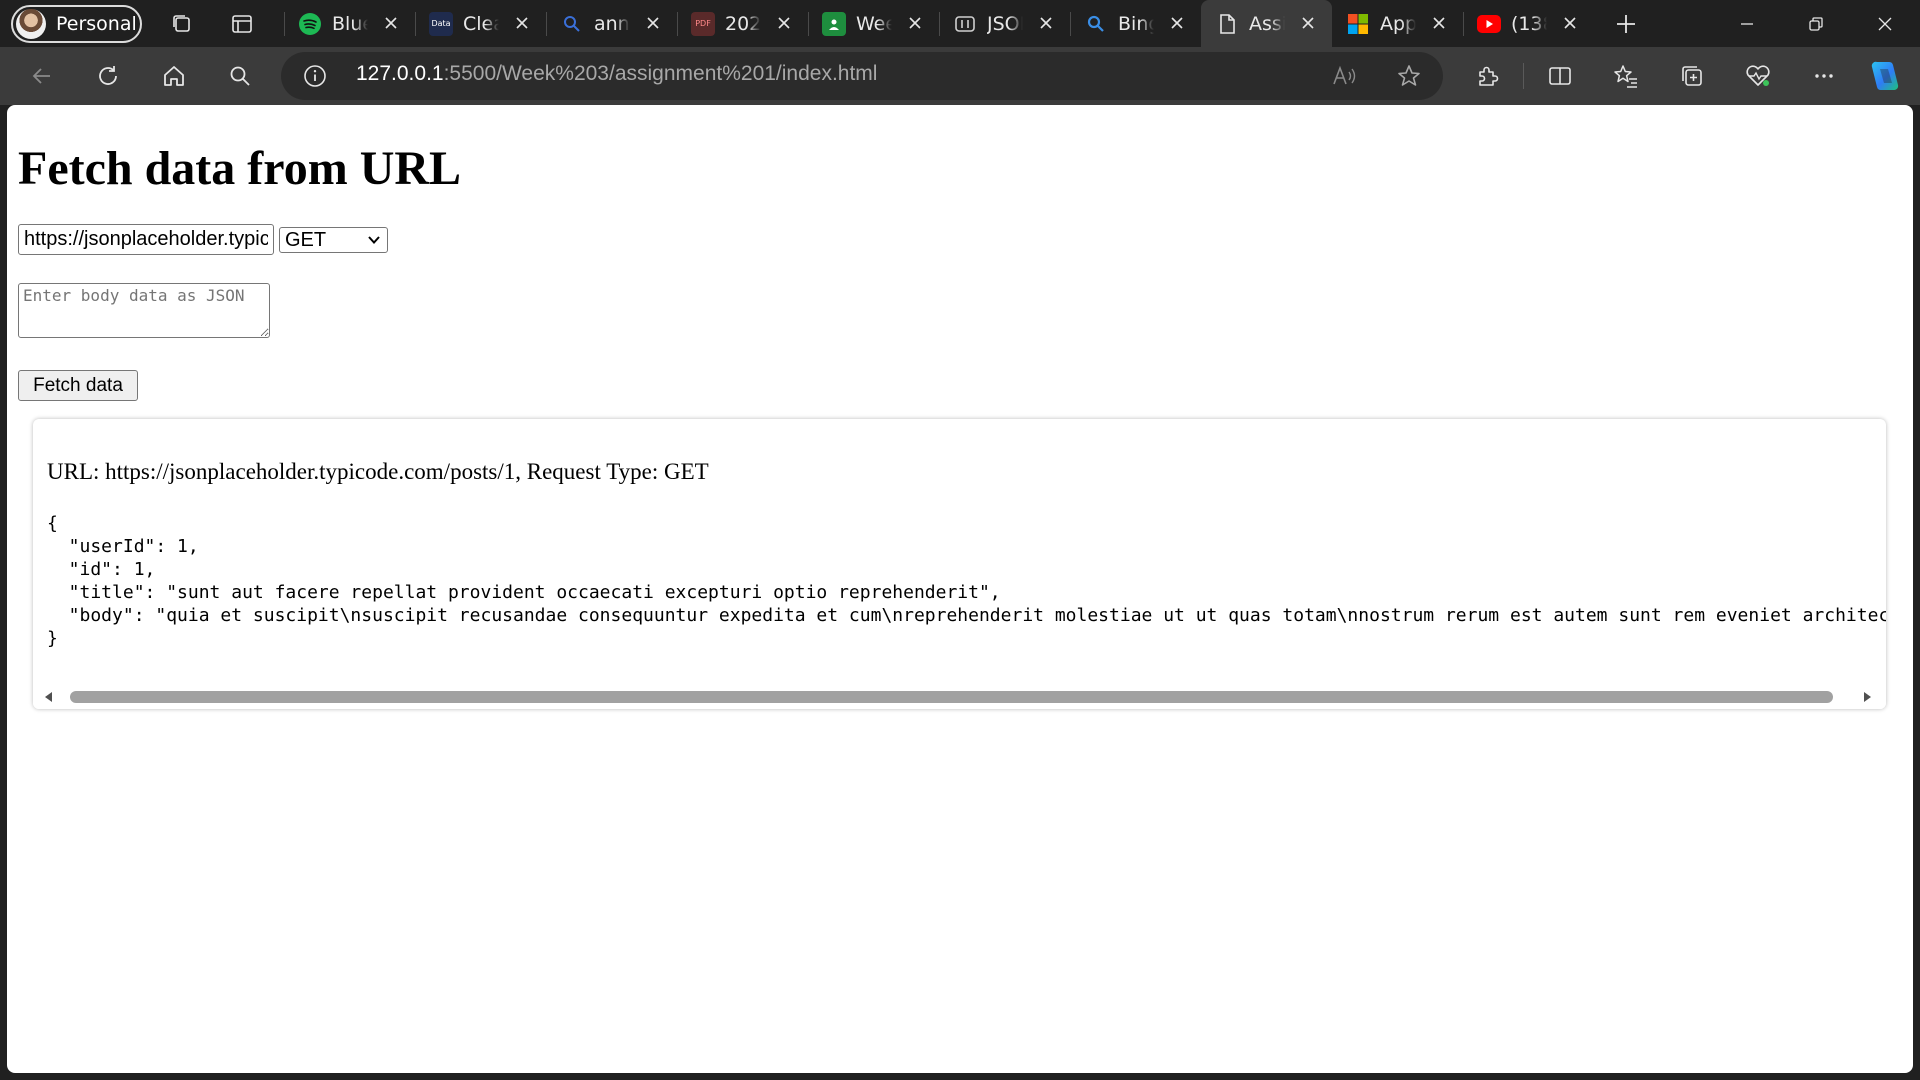 Image resolution: width=1920 pixels, height=1080 pixels. What do you see at coordinates (333, 240) in the screenshot?
I see `method-select: GET` at bounding box center [333, 240].